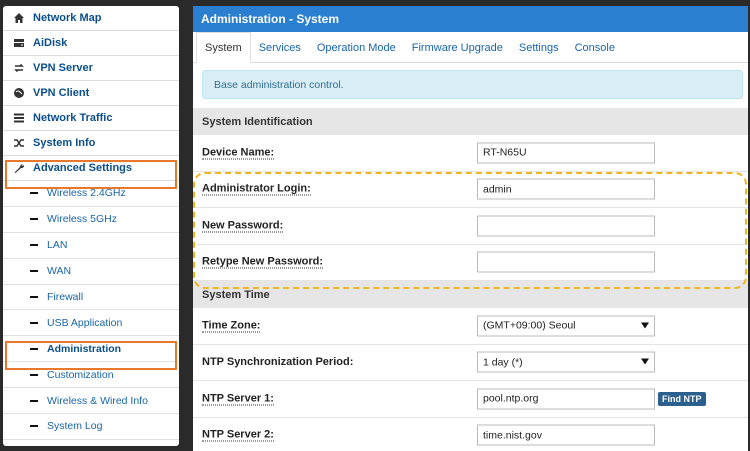  Describe the element at coordinates (65, 297) in the screenshot. I see `sidebar-subitem-label: Firewall` at that location.